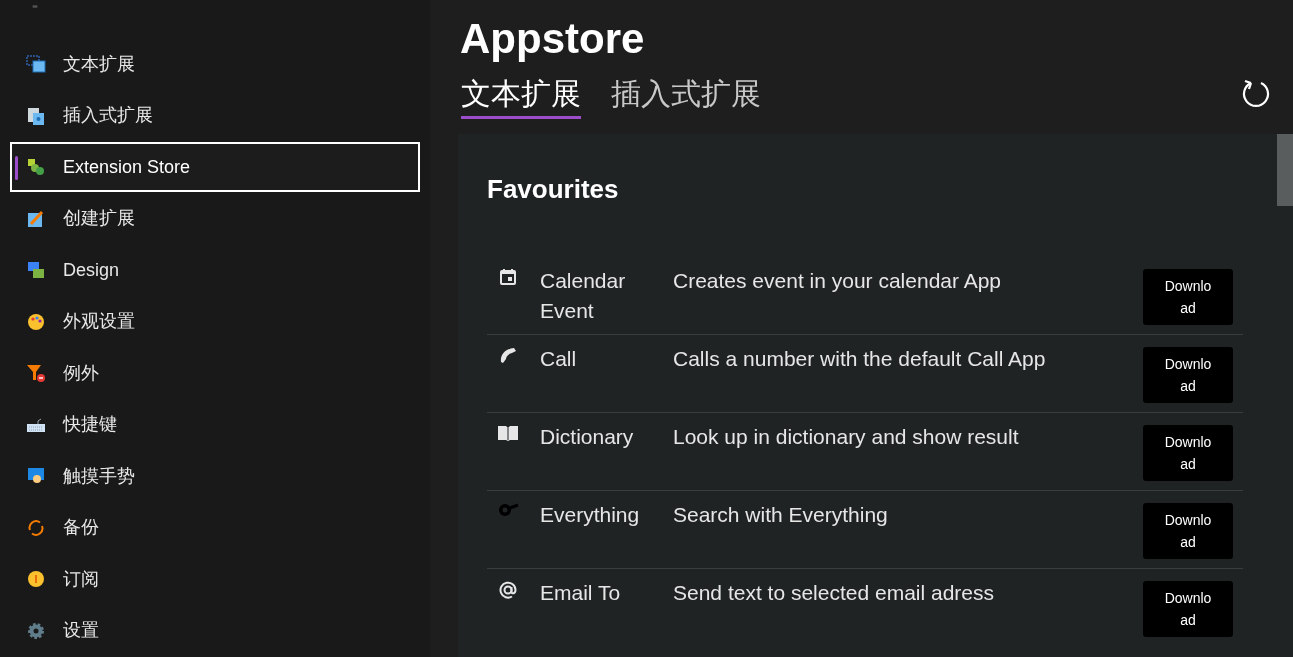 The image size is (1293, 657). What do you see at coordinates (215, 167) in the screenshot?
I see `sidebar-item: Extension Store` at bounding box center [215, 167].